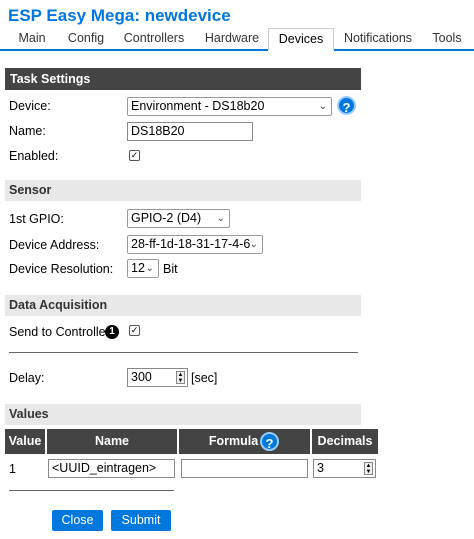  I want to click on task-settings-header: Task Settings, so click(183, 79).